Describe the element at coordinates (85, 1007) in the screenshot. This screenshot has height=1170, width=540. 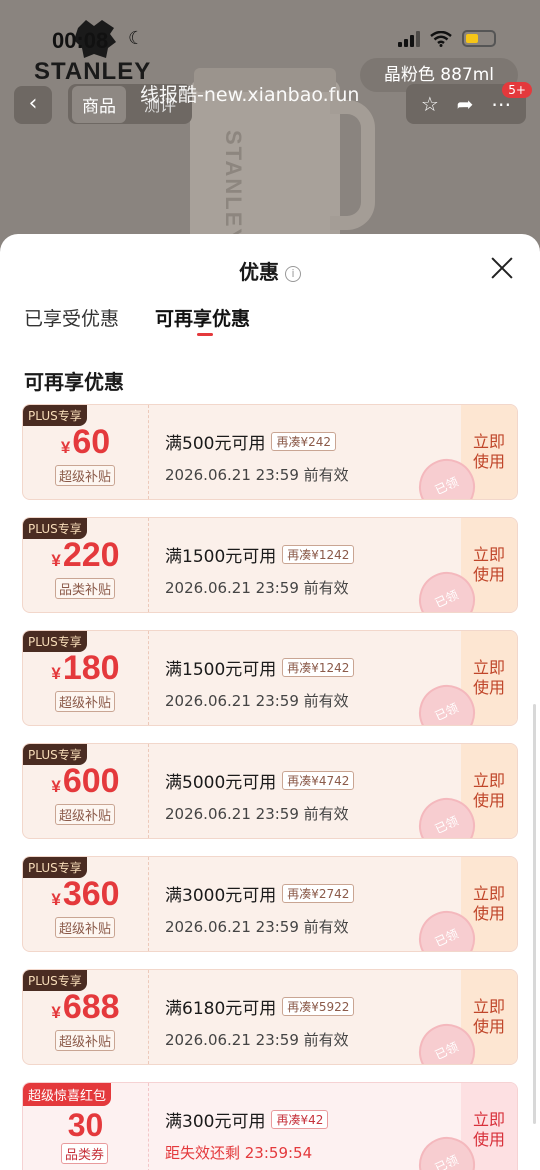
I see `coupon-amount: ¥688` at that location.